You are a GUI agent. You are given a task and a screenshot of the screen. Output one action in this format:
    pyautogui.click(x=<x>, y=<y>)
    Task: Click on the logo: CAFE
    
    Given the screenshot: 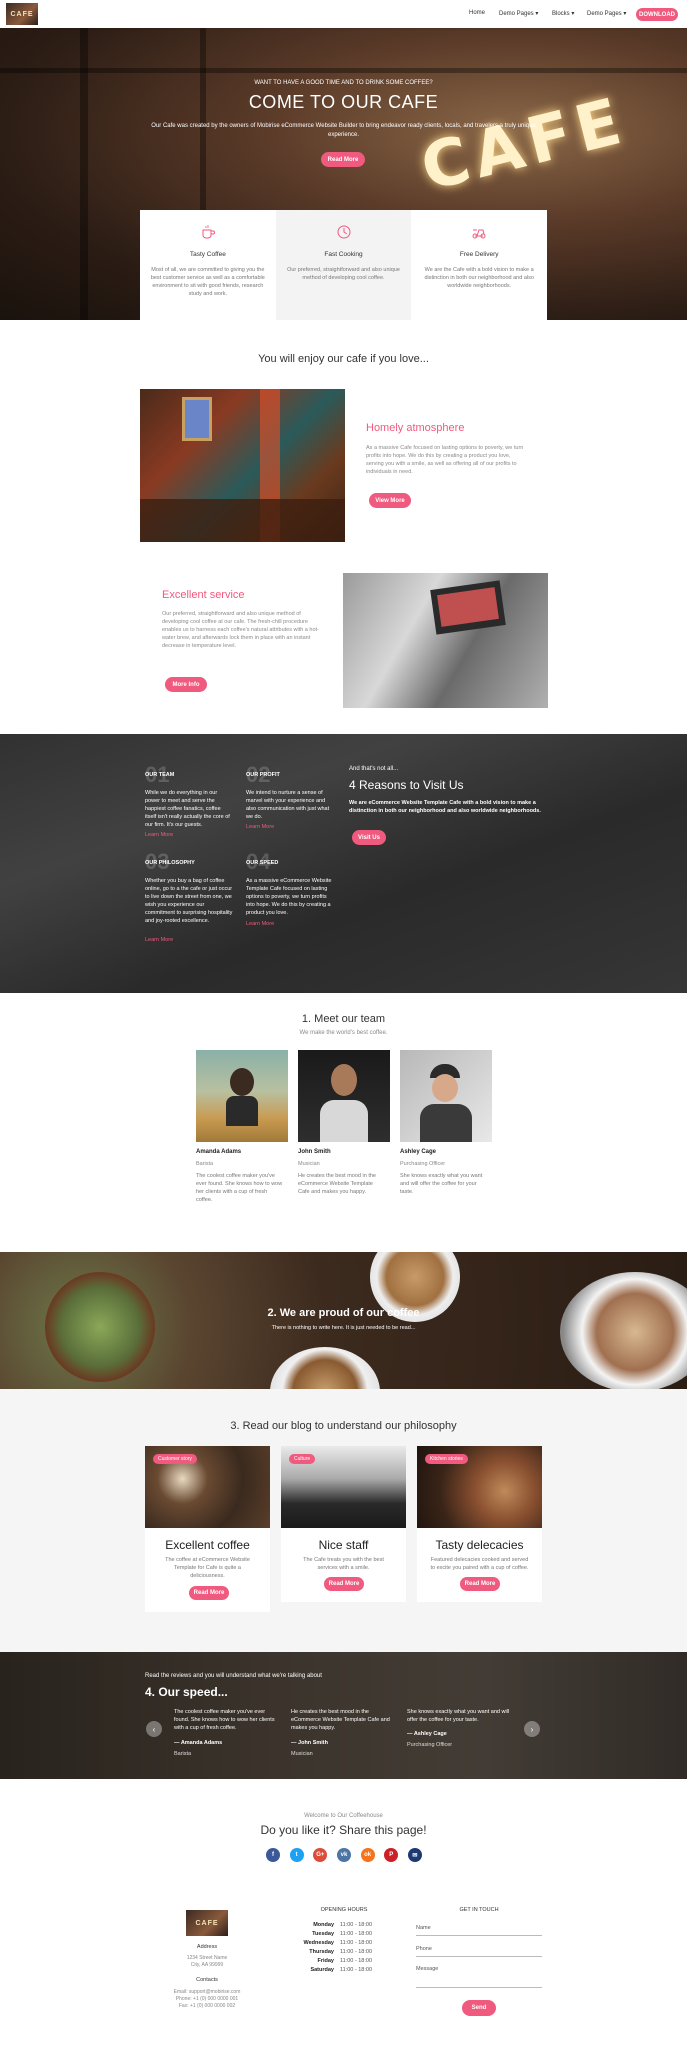 What is the action you would take?
    pyautogui.click(x=22, y=14)
    